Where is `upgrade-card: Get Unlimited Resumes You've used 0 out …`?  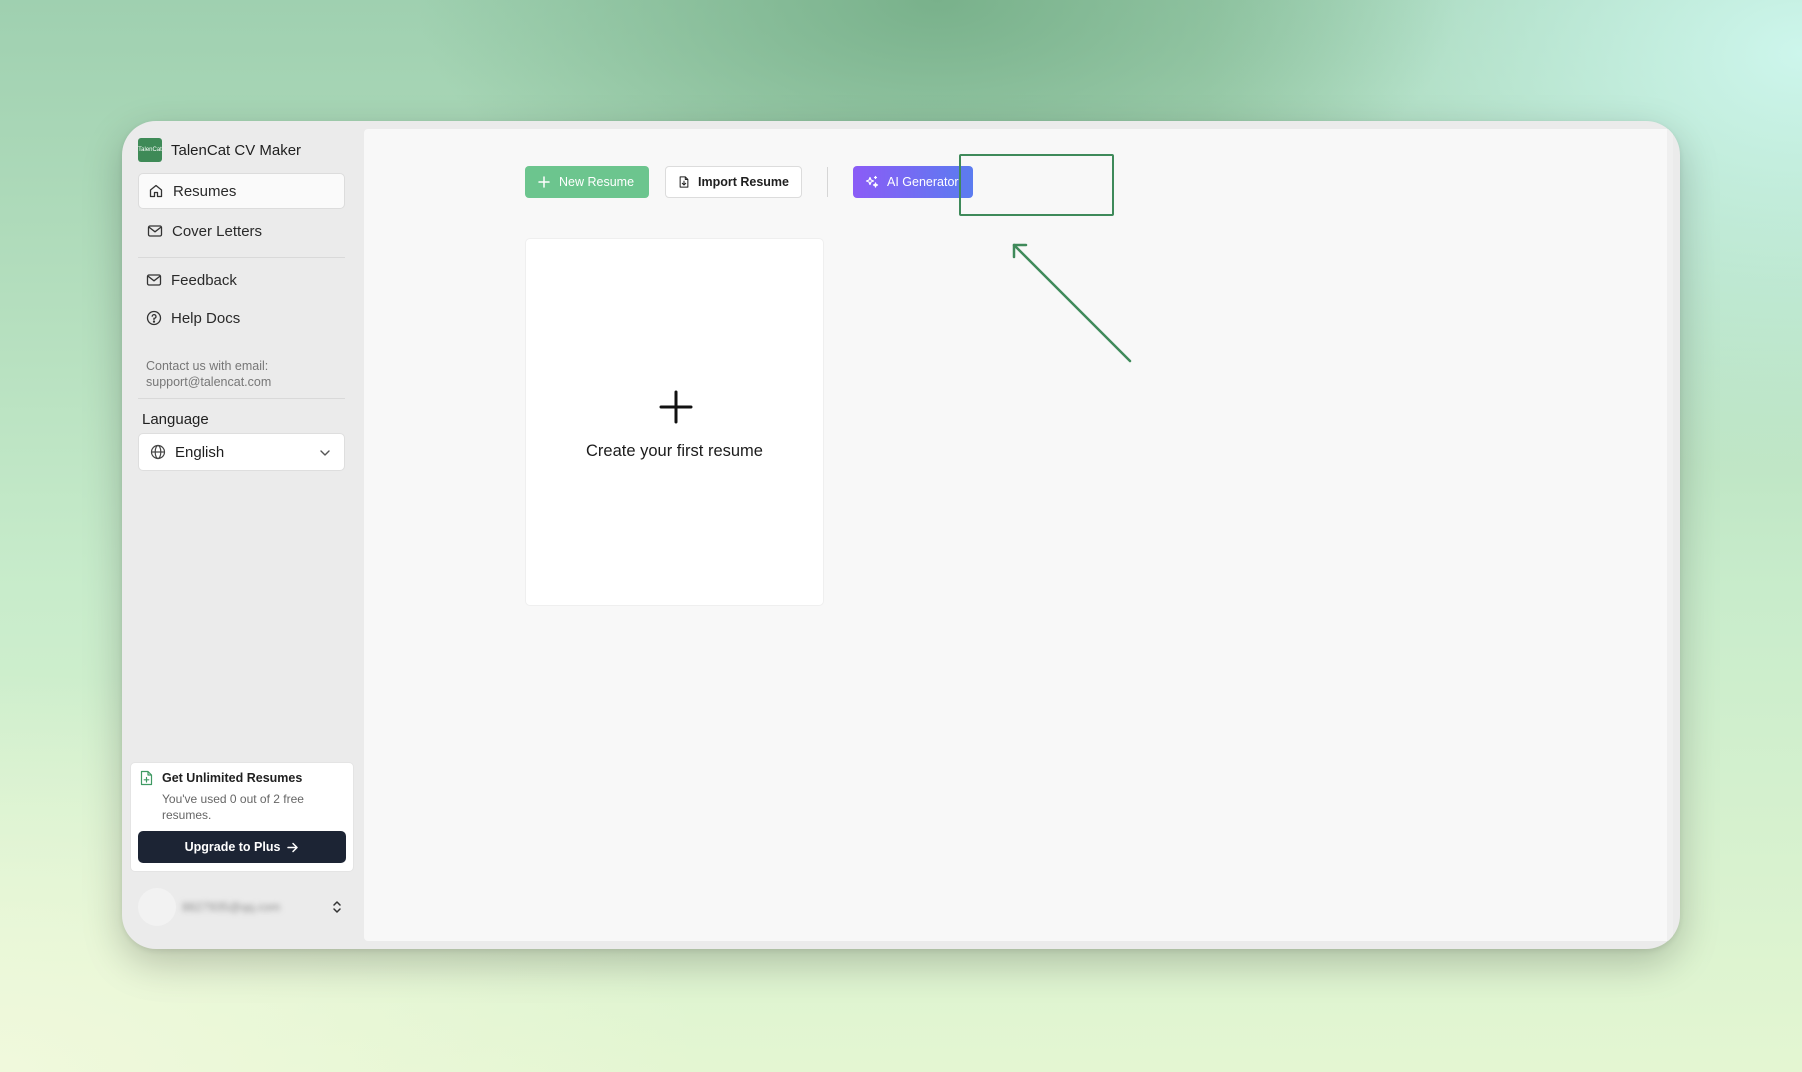
upgrade-card: Get Unlimited Resumes You've used 0 out … is located at coordinates (242, 817).